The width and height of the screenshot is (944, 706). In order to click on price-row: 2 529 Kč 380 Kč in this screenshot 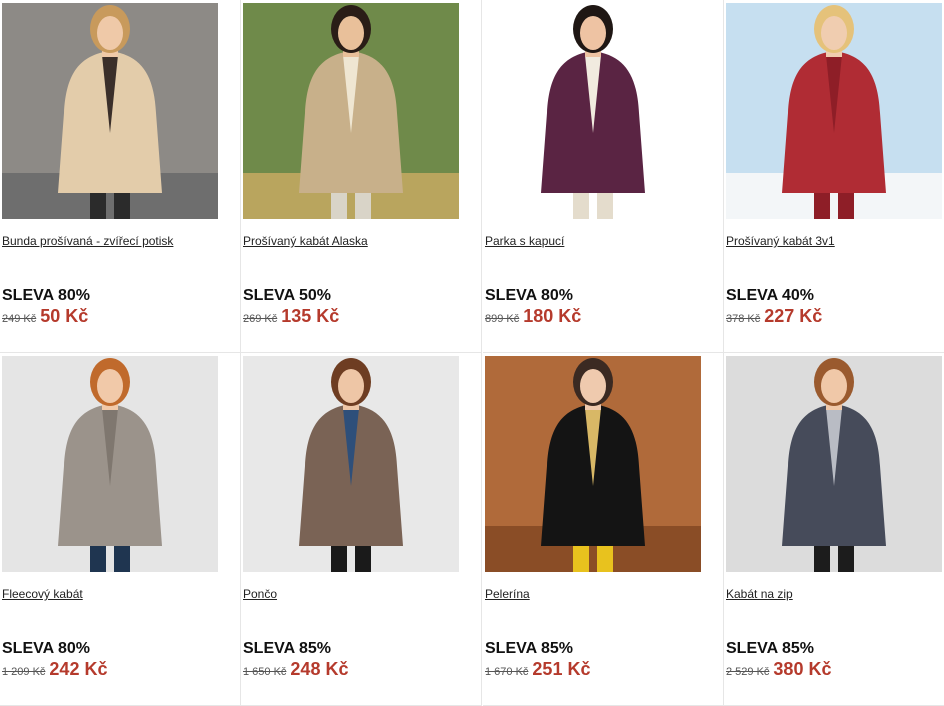, I will do `click(778, 669)`.